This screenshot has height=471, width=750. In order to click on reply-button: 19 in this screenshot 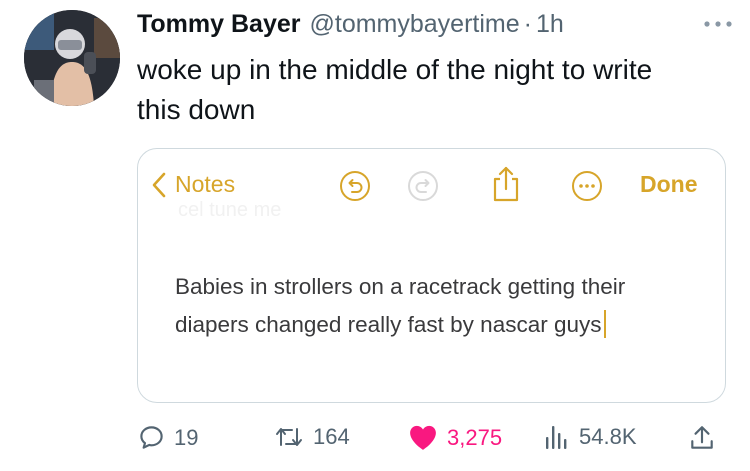, I will do `click(168, 437)`.